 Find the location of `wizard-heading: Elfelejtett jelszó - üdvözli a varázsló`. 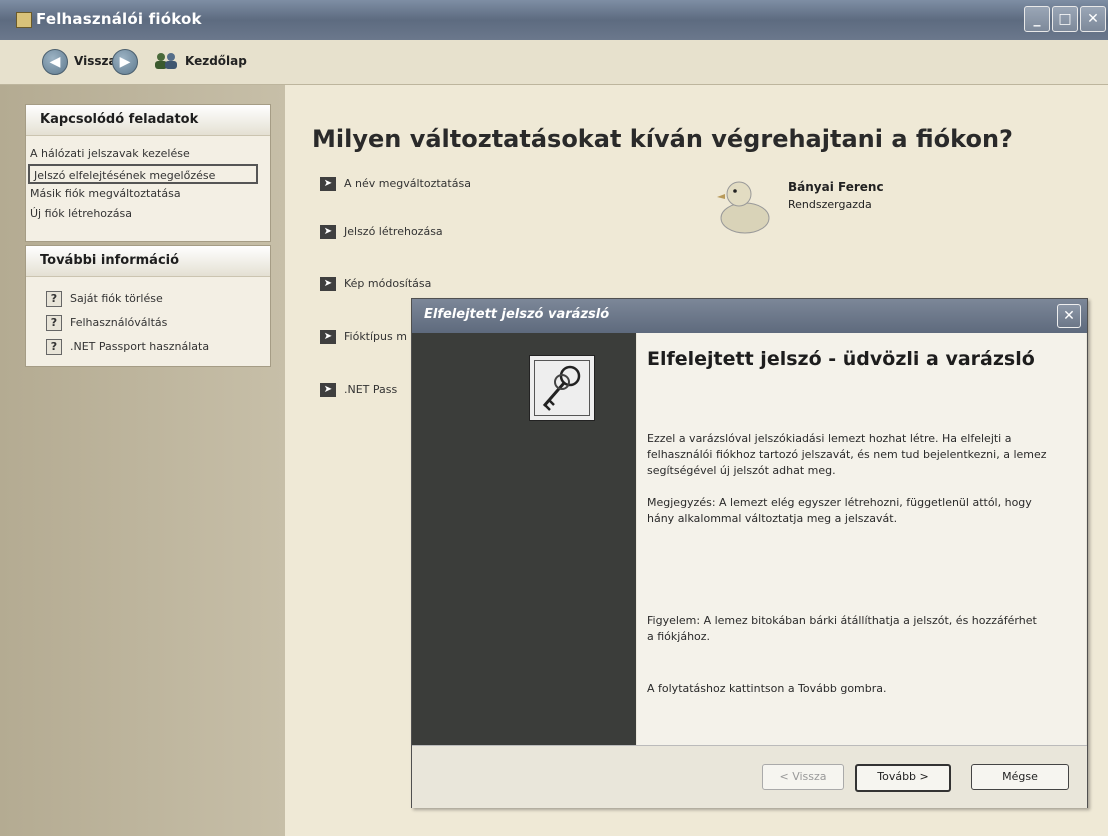

wizard-heading: Elfelejtett jelszó - üdvözli a varázsló is located at coordinates (841, 359).